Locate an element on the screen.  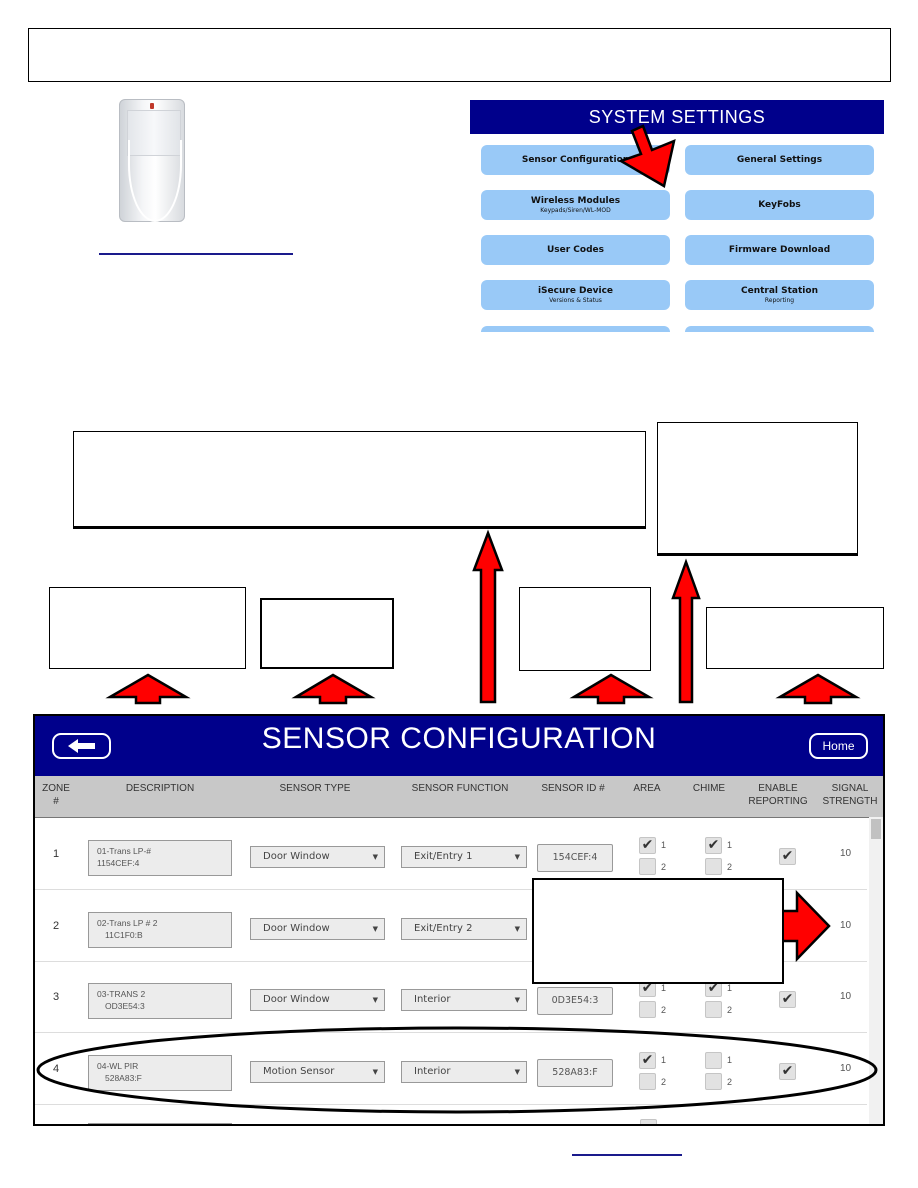
long-up-arrow-area-icon is located at coordinates (686, 631).